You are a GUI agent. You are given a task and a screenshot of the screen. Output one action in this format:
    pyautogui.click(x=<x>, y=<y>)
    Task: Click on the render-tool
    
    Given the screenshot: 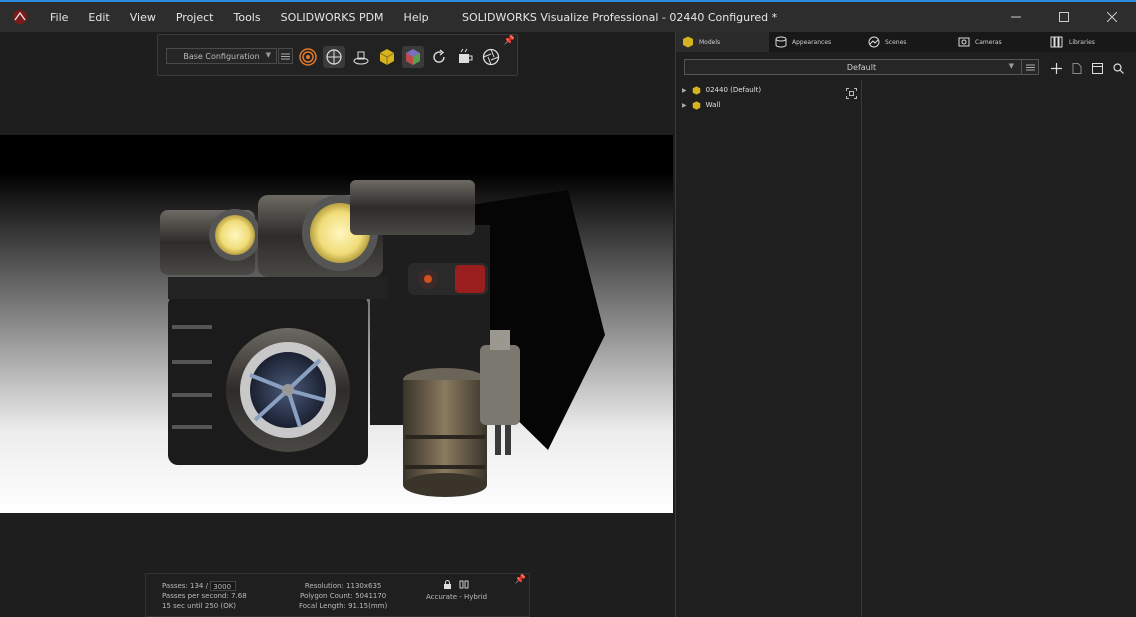 What is the action you would take?
    pyautogui.click(x=465, y=57)
    